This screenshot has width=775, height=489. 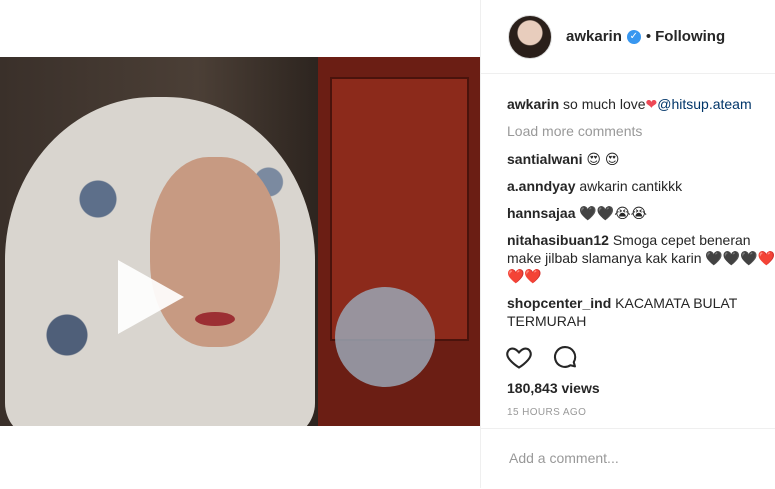 I want to click on following-button: Following, so click(x=690, y=36).